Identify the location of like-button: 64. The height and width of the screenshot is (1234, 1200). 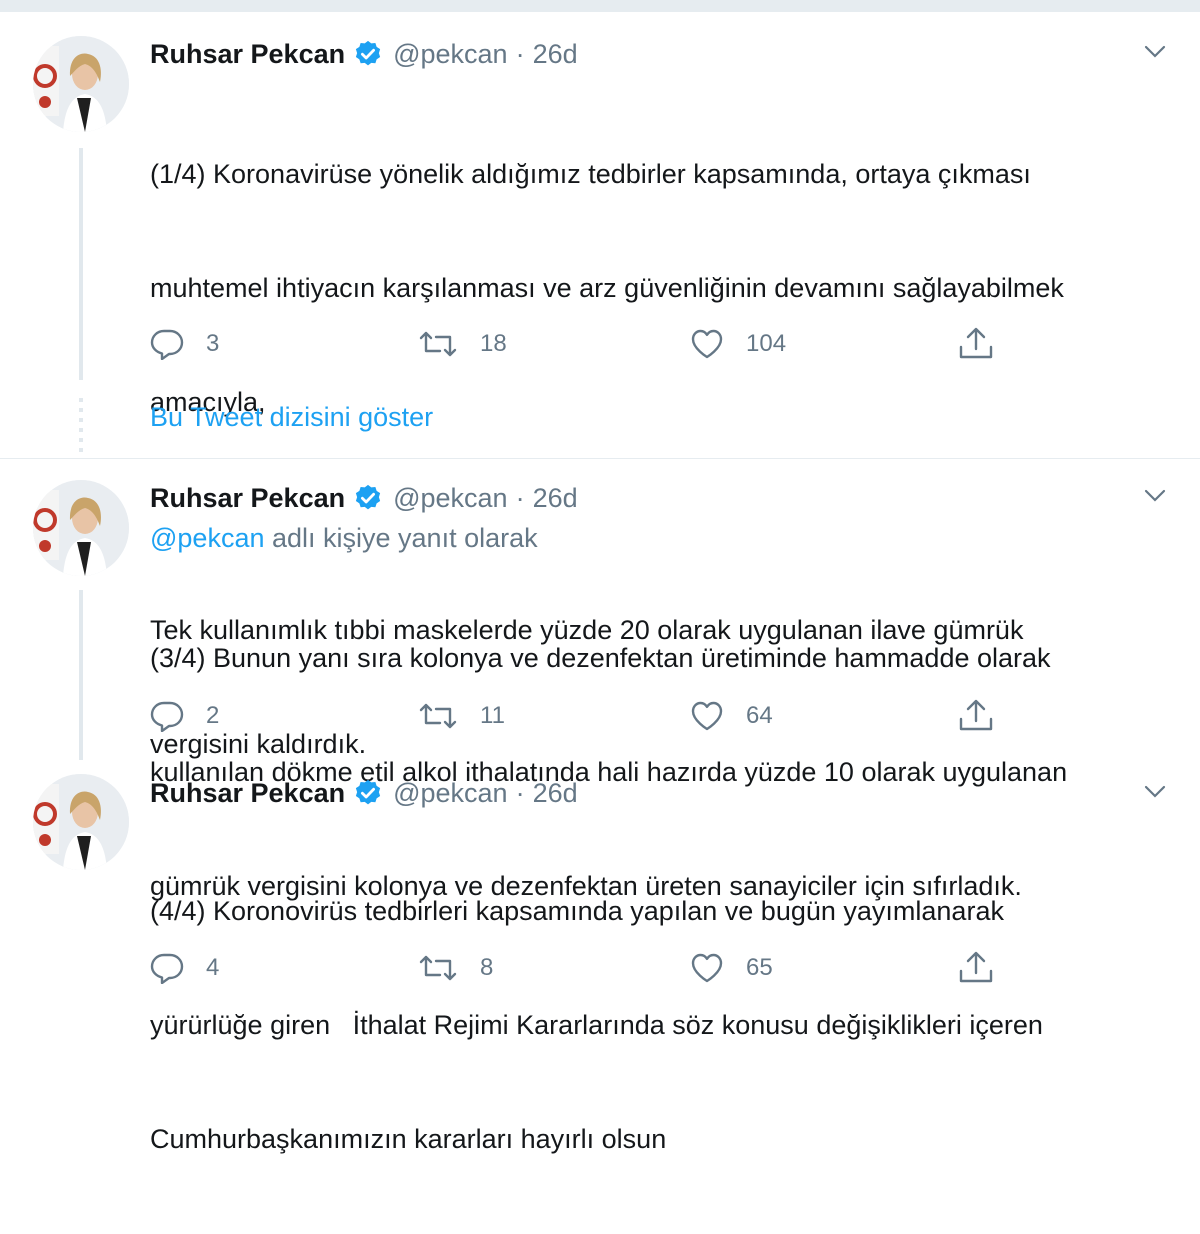
(731, 716).